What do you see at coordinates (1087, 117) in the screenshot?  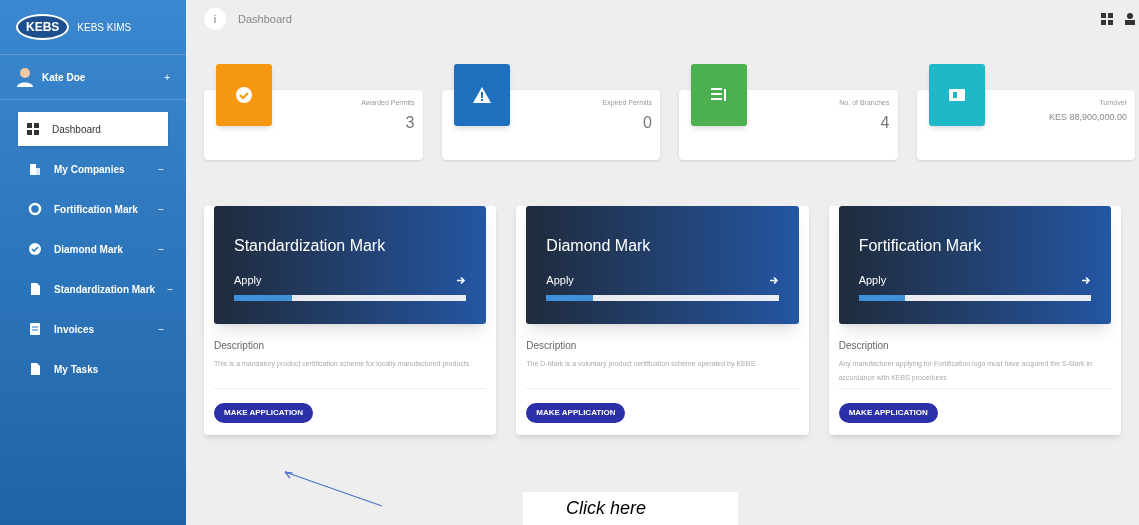 I see `stat-value: KES 88,900,000.00` at bounding box center [1087, 117].